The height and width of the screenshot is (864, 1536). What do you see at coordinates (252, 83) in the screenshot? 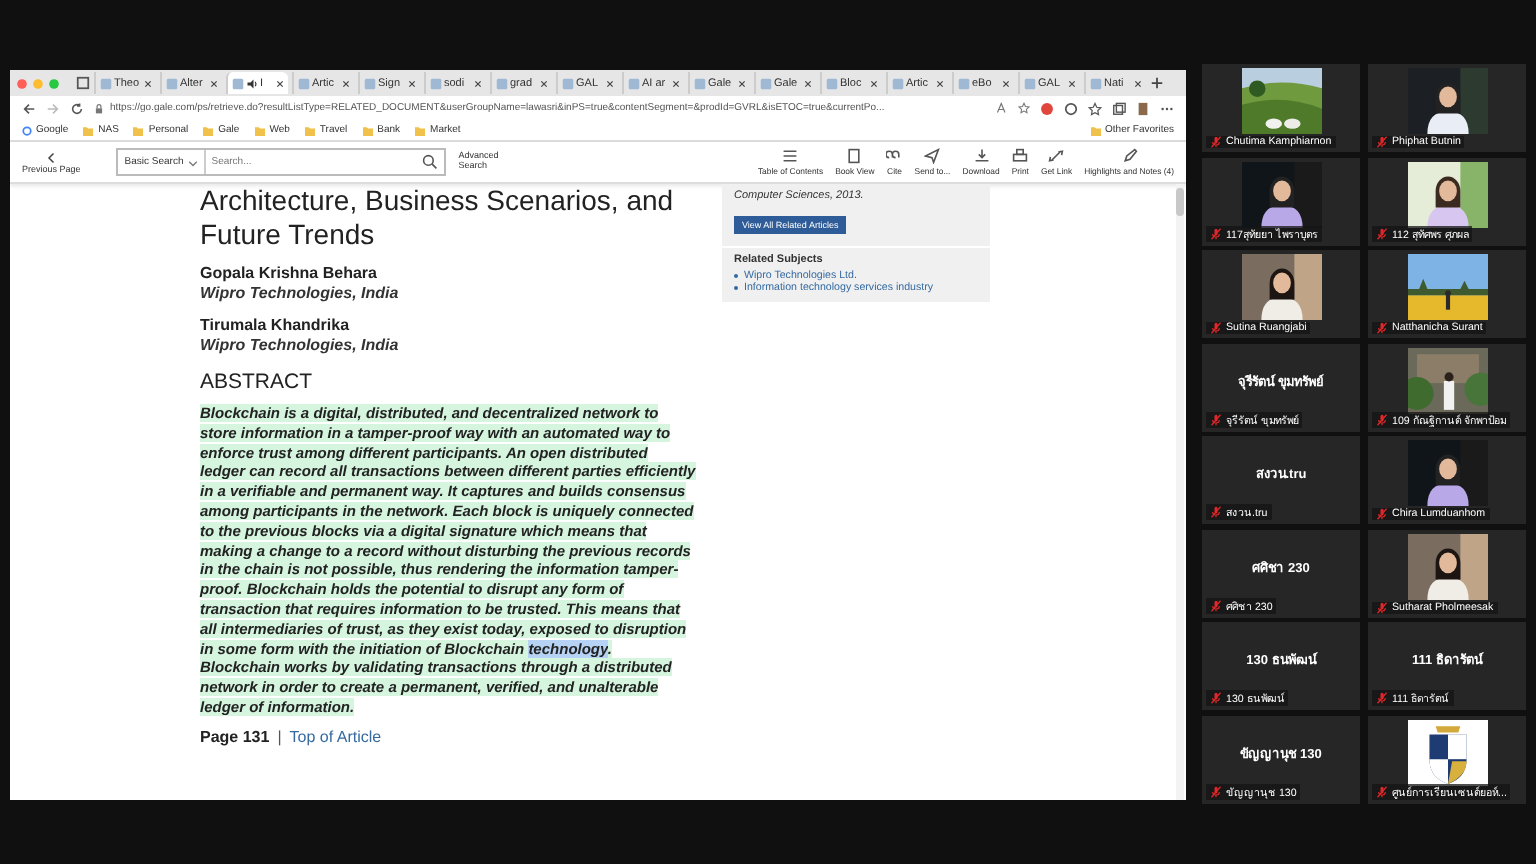
I see `speaker-icon` at bounding box center [252, 83].